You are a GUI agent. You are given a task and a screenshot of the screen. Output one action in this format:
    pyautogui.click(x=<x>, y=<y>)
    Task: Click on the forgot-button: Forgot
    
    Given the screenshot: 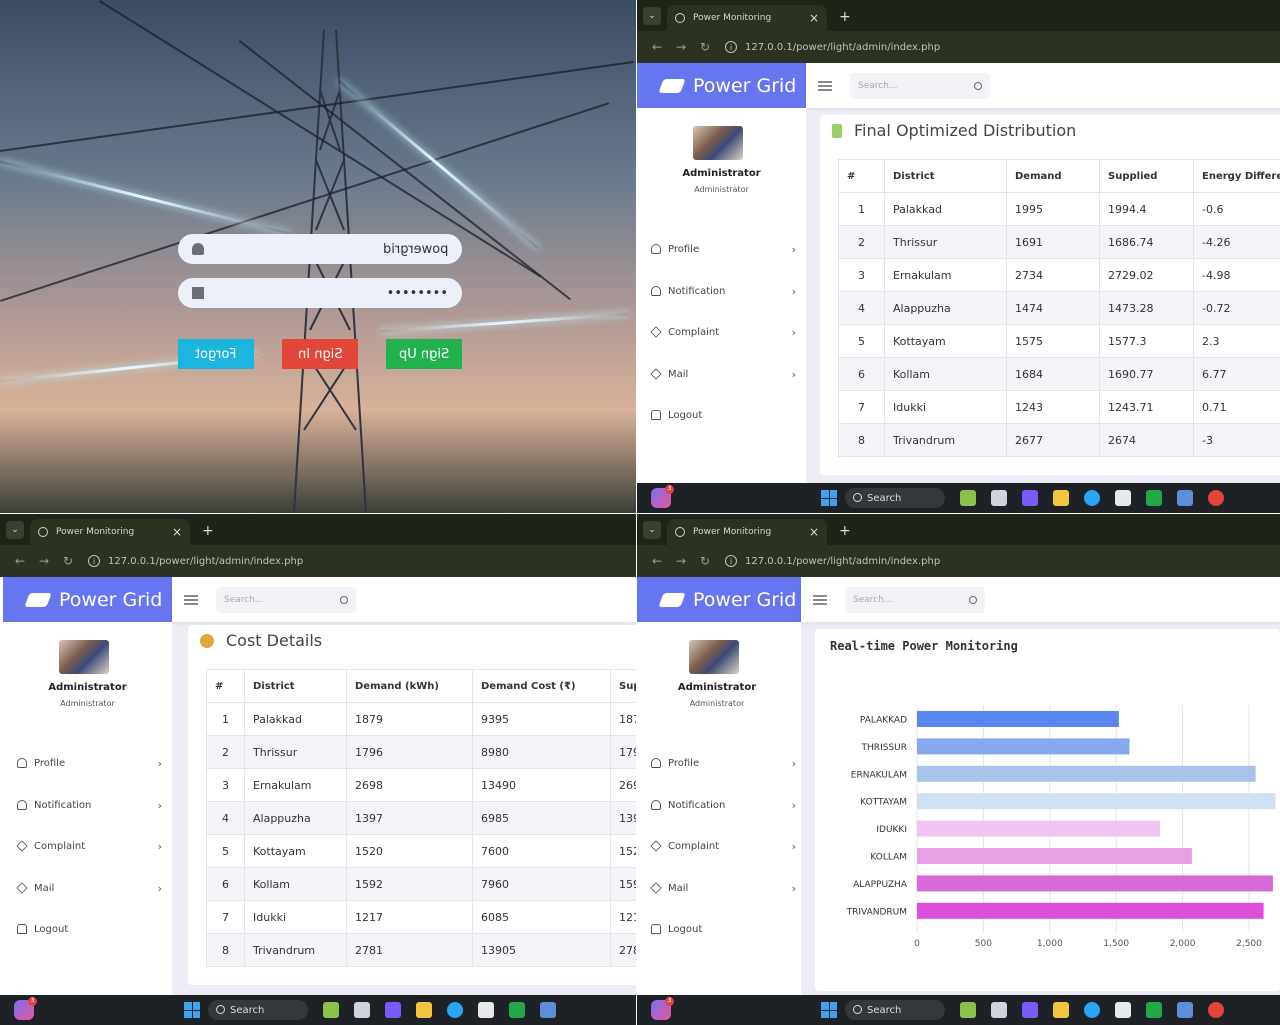 What is the action you would take?
    pyautogui.click(x=216, y=354)
    